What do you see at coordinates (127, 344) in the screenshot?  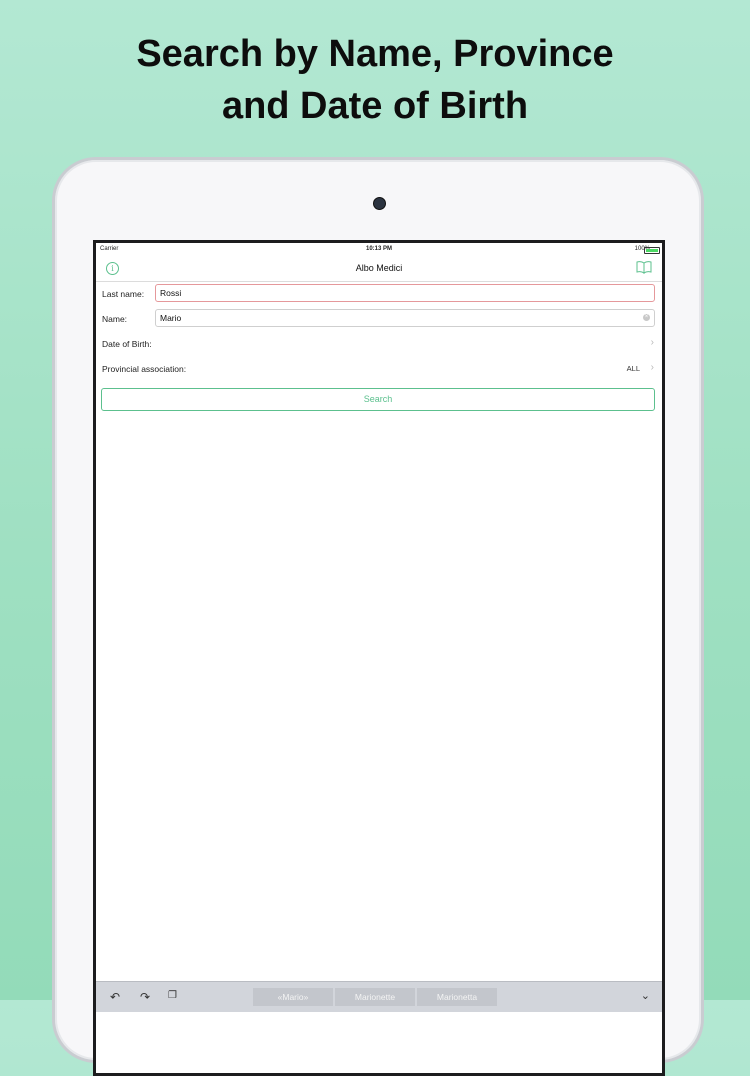 I see `dob-label: Date of Birth:` at bounding box center [127, 344].